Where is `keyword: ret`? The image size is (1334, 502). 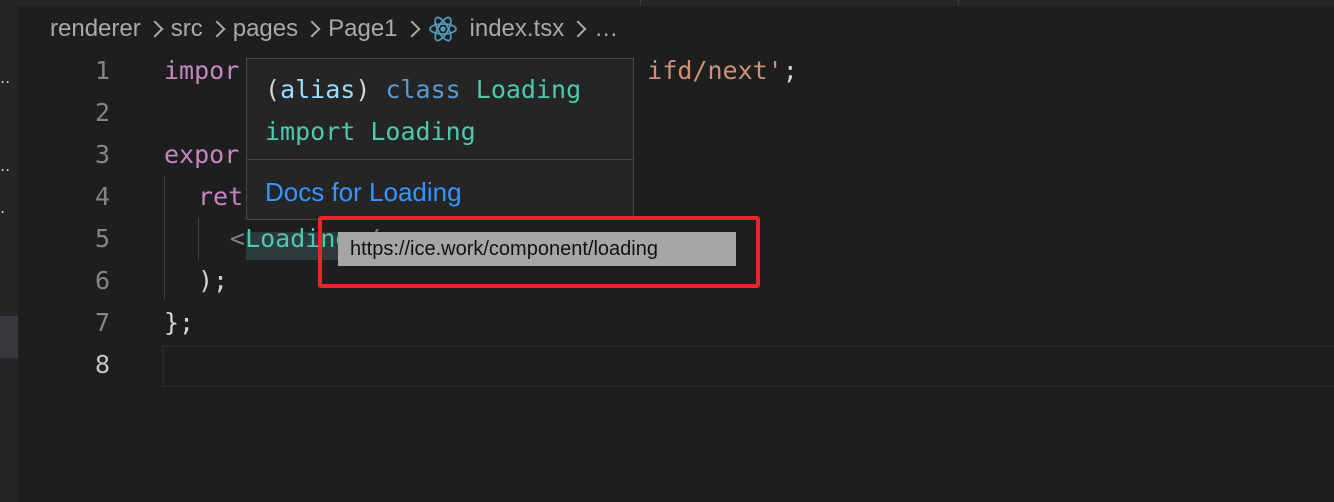 keyword: ret is located at coordinates (221, 196).